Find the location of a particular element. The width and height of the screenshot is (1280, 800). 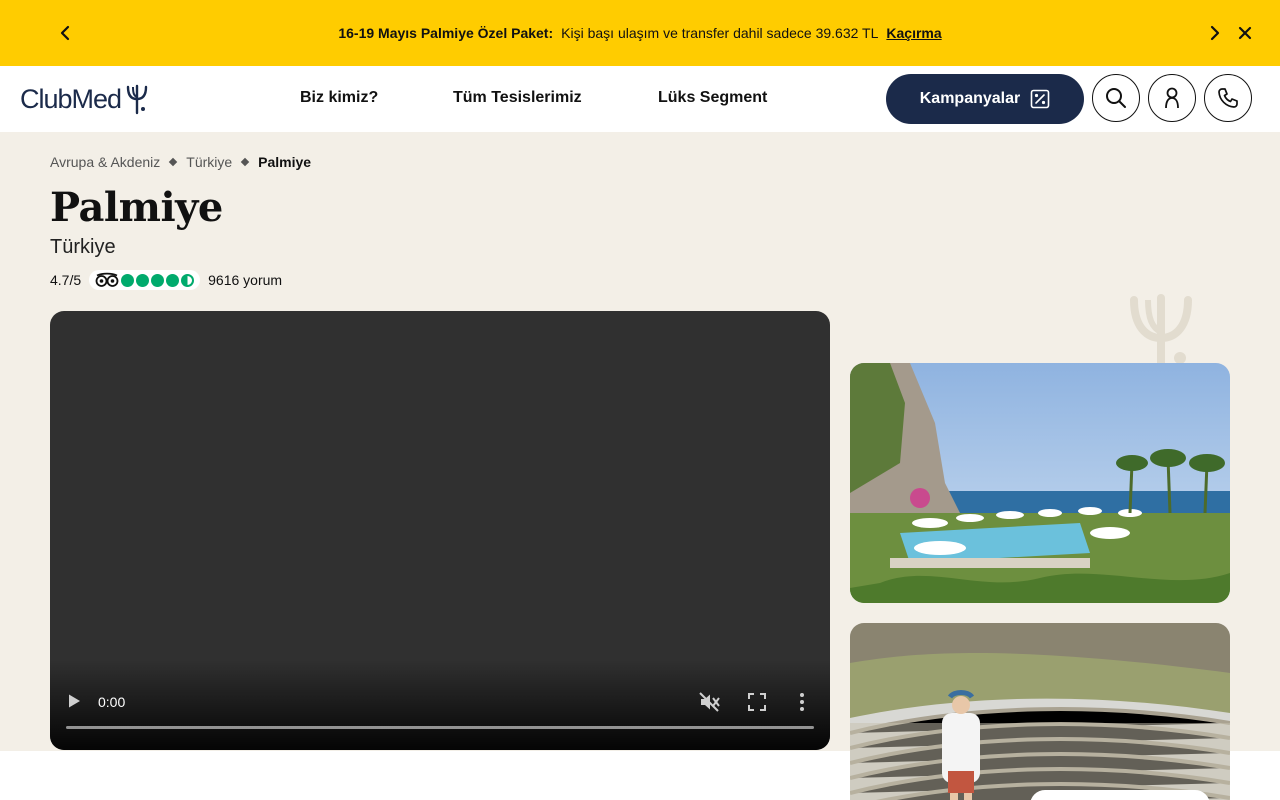

trident-icon is located at coordinates (137, 99).